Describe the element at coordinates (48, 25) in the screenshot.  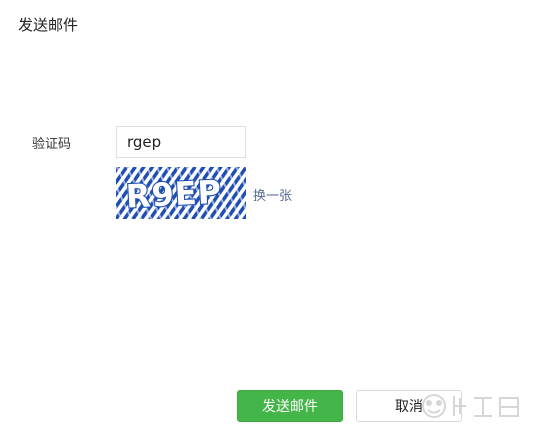
I see `dialog-title: 发送邮件` at that location.